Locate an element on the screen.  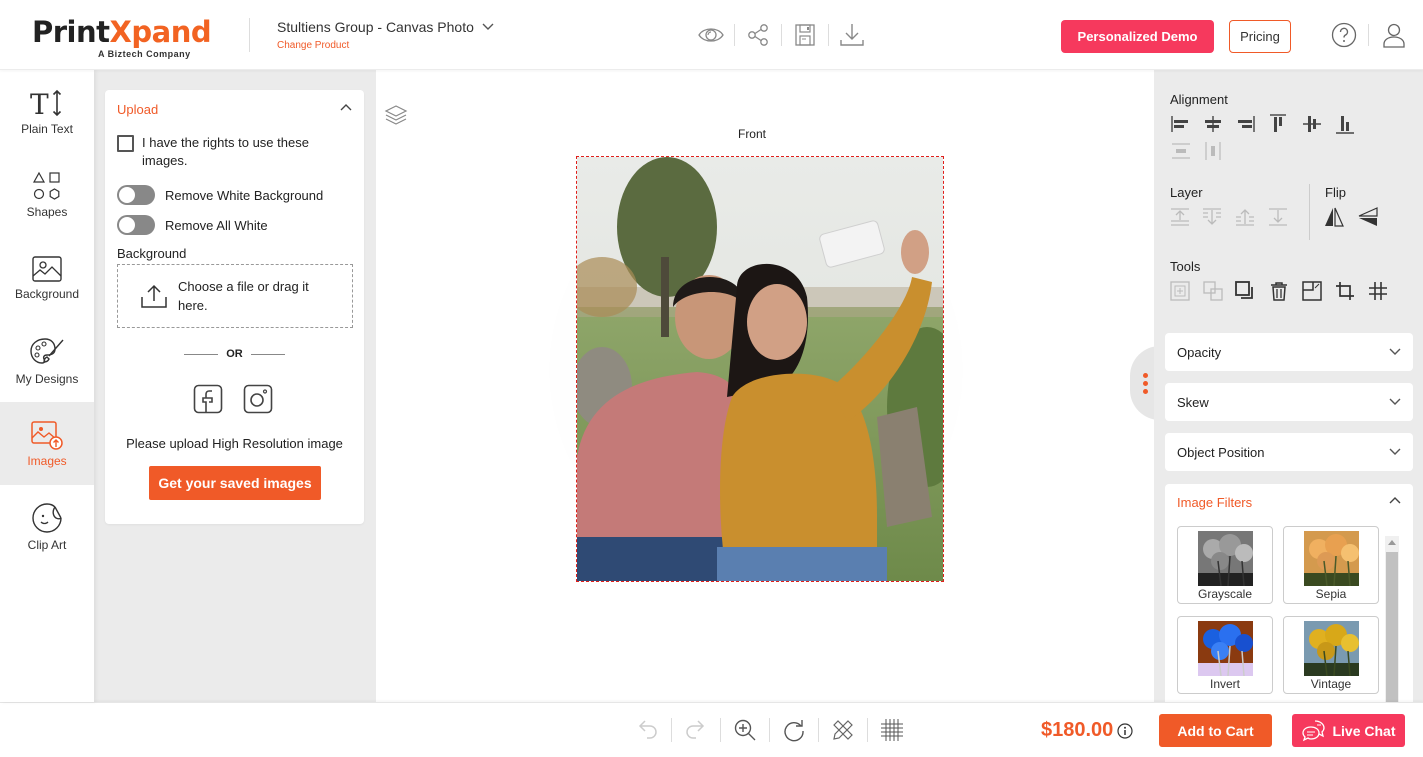
user-account-icon is located at coordinates (1394, 35).